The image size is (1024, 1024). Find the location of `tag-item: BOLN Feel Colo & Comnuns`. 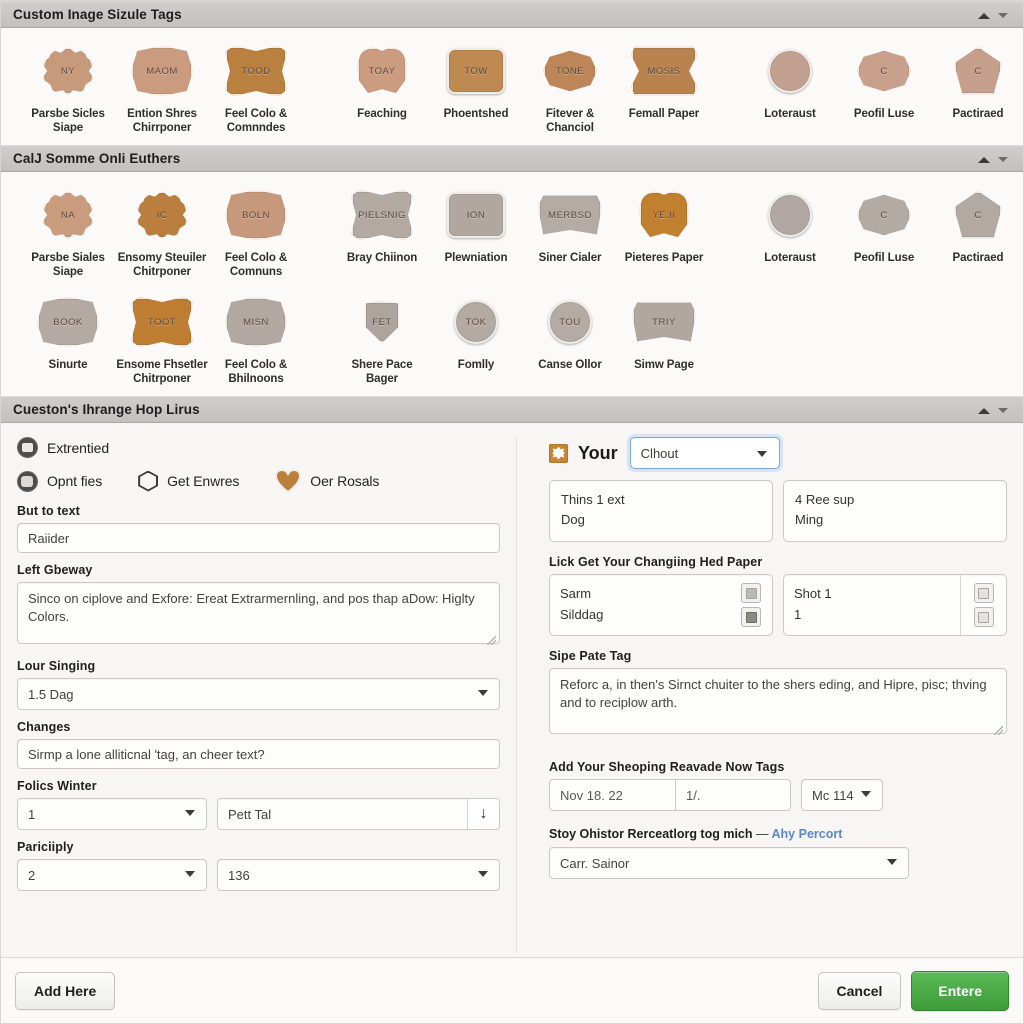

tag-item: BOLN Feel Colo & Comnuns is located at coordinates (256, 232).